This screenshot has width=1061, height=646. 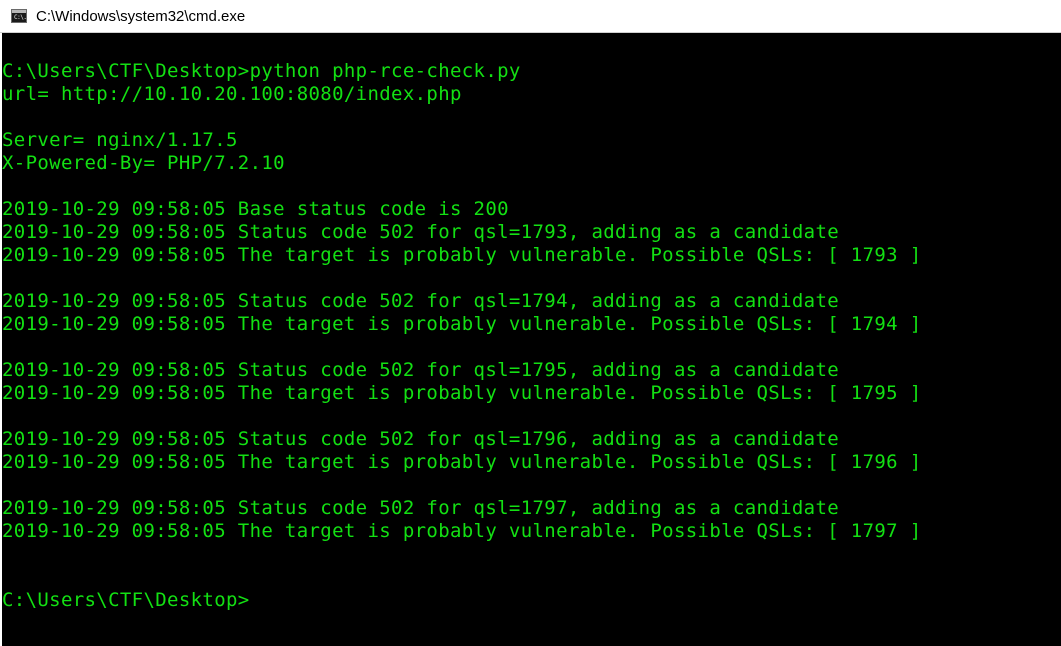 What do you see at coordinates (462, 600) in the screenshot?
I see `console-prompt-line: C:\Users\CTF\Desktop>` at bounding box center [462, 600].